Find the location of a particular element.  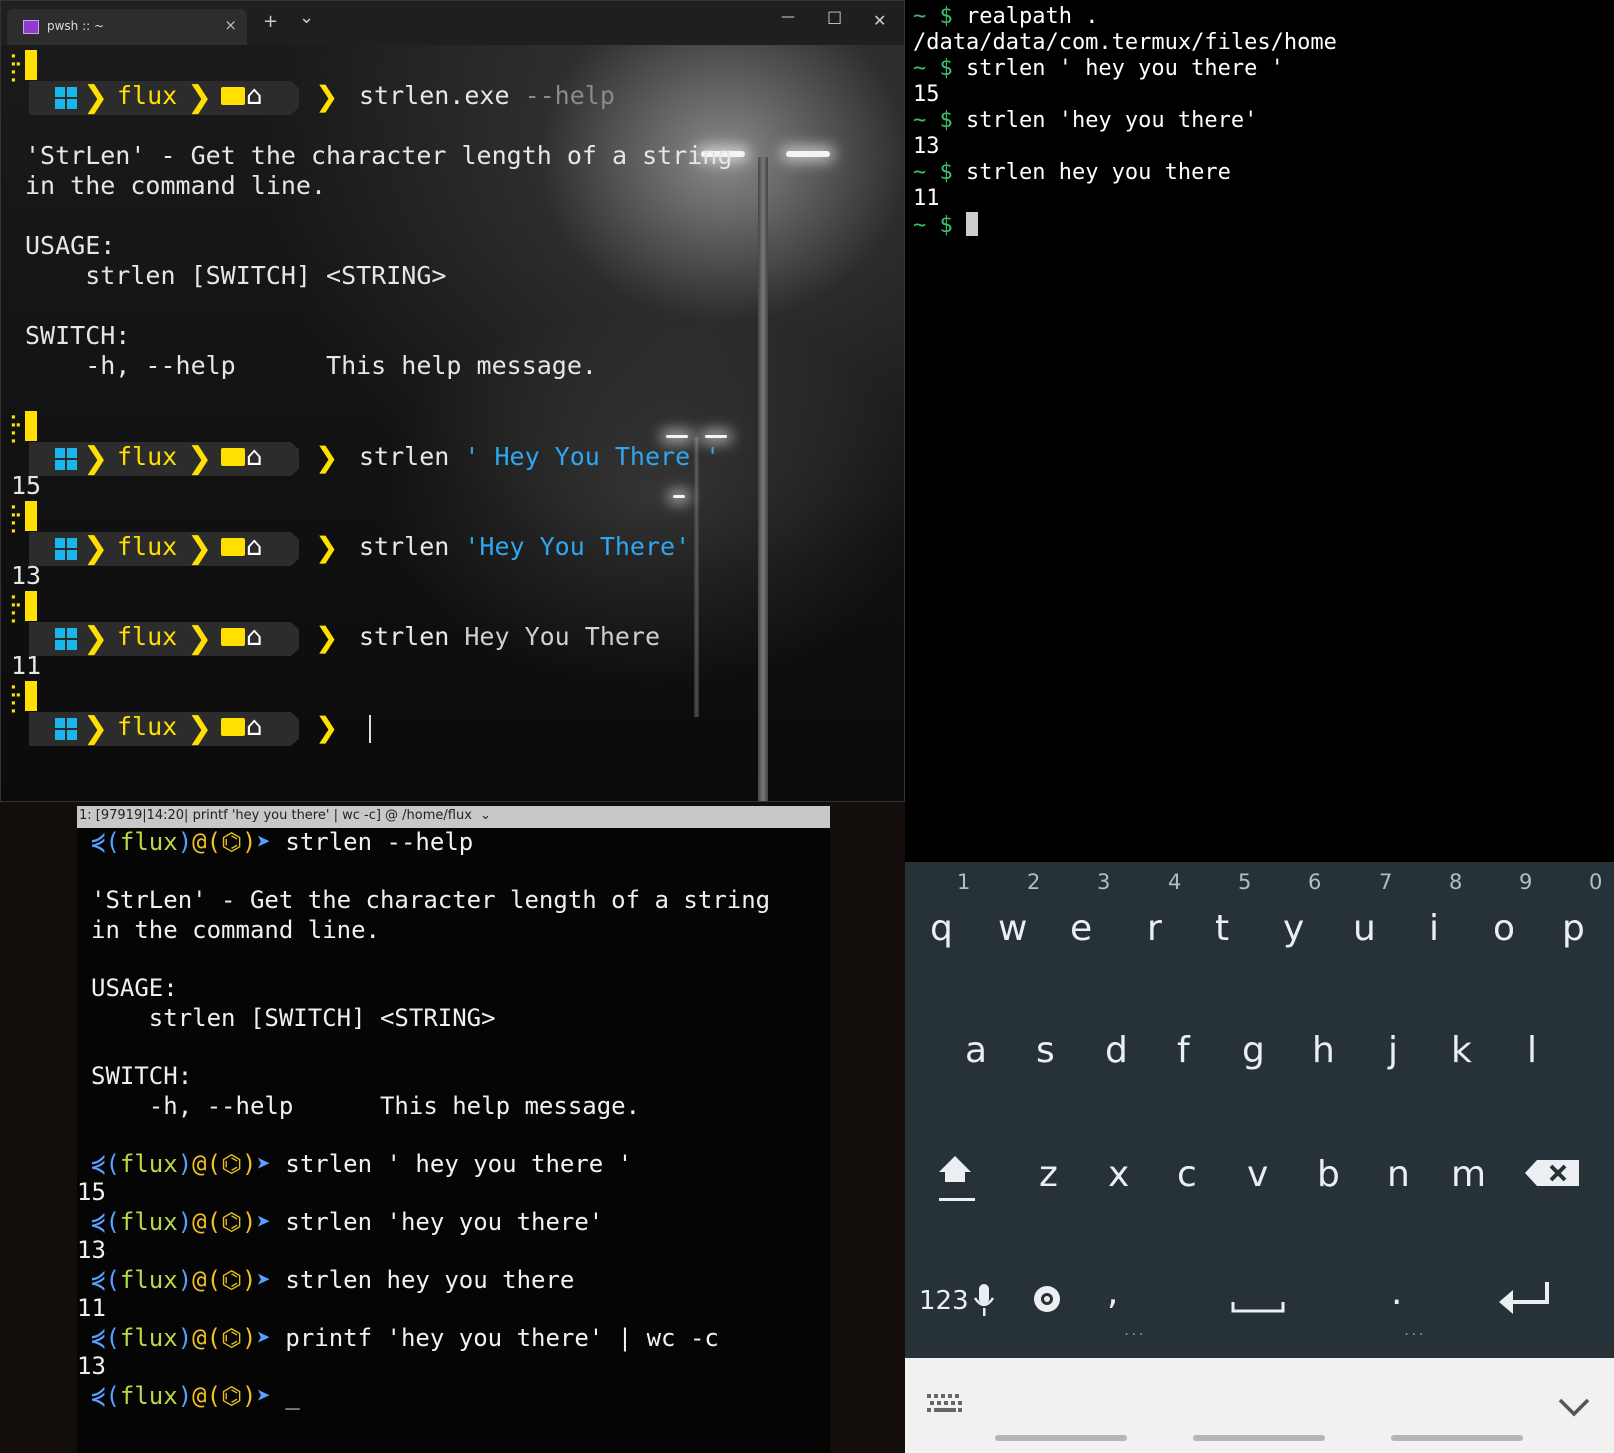

command-text: strlen Hey You There is located at coordinates (510, 636).